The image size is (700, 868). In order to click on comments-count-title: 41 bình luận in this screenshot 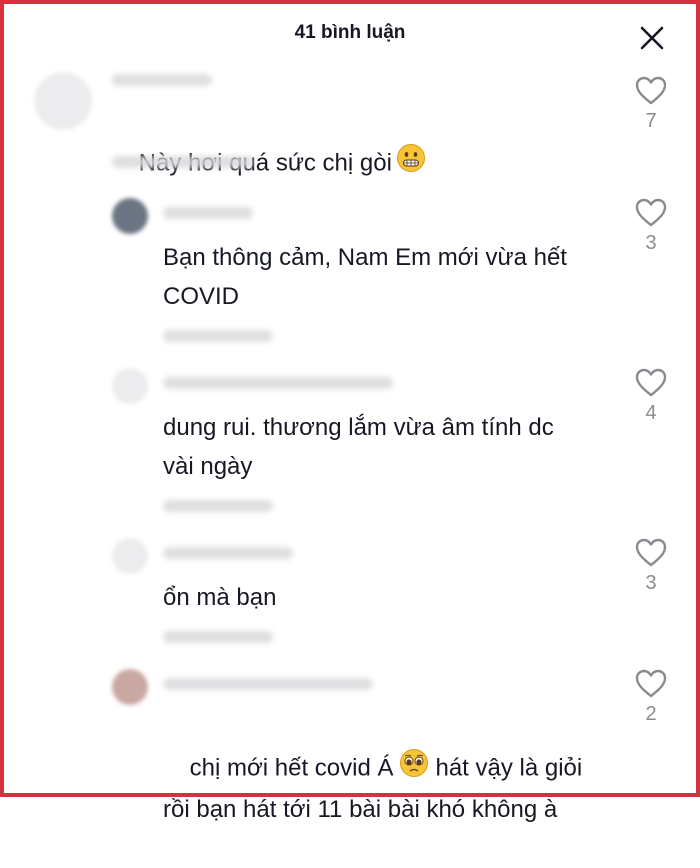, I will do `click(350, 32)`.